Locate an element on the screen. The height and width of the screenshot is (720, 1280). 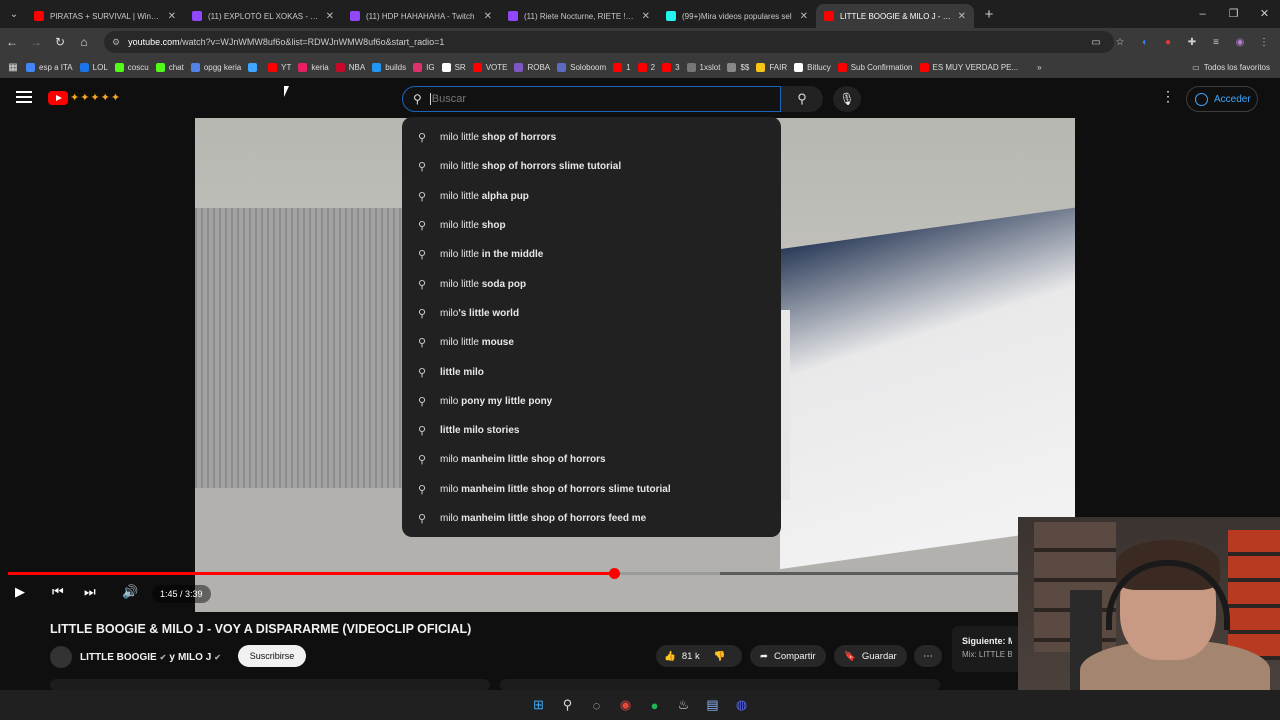
dislike-button: 👎 is located at coordinates (720, 656).